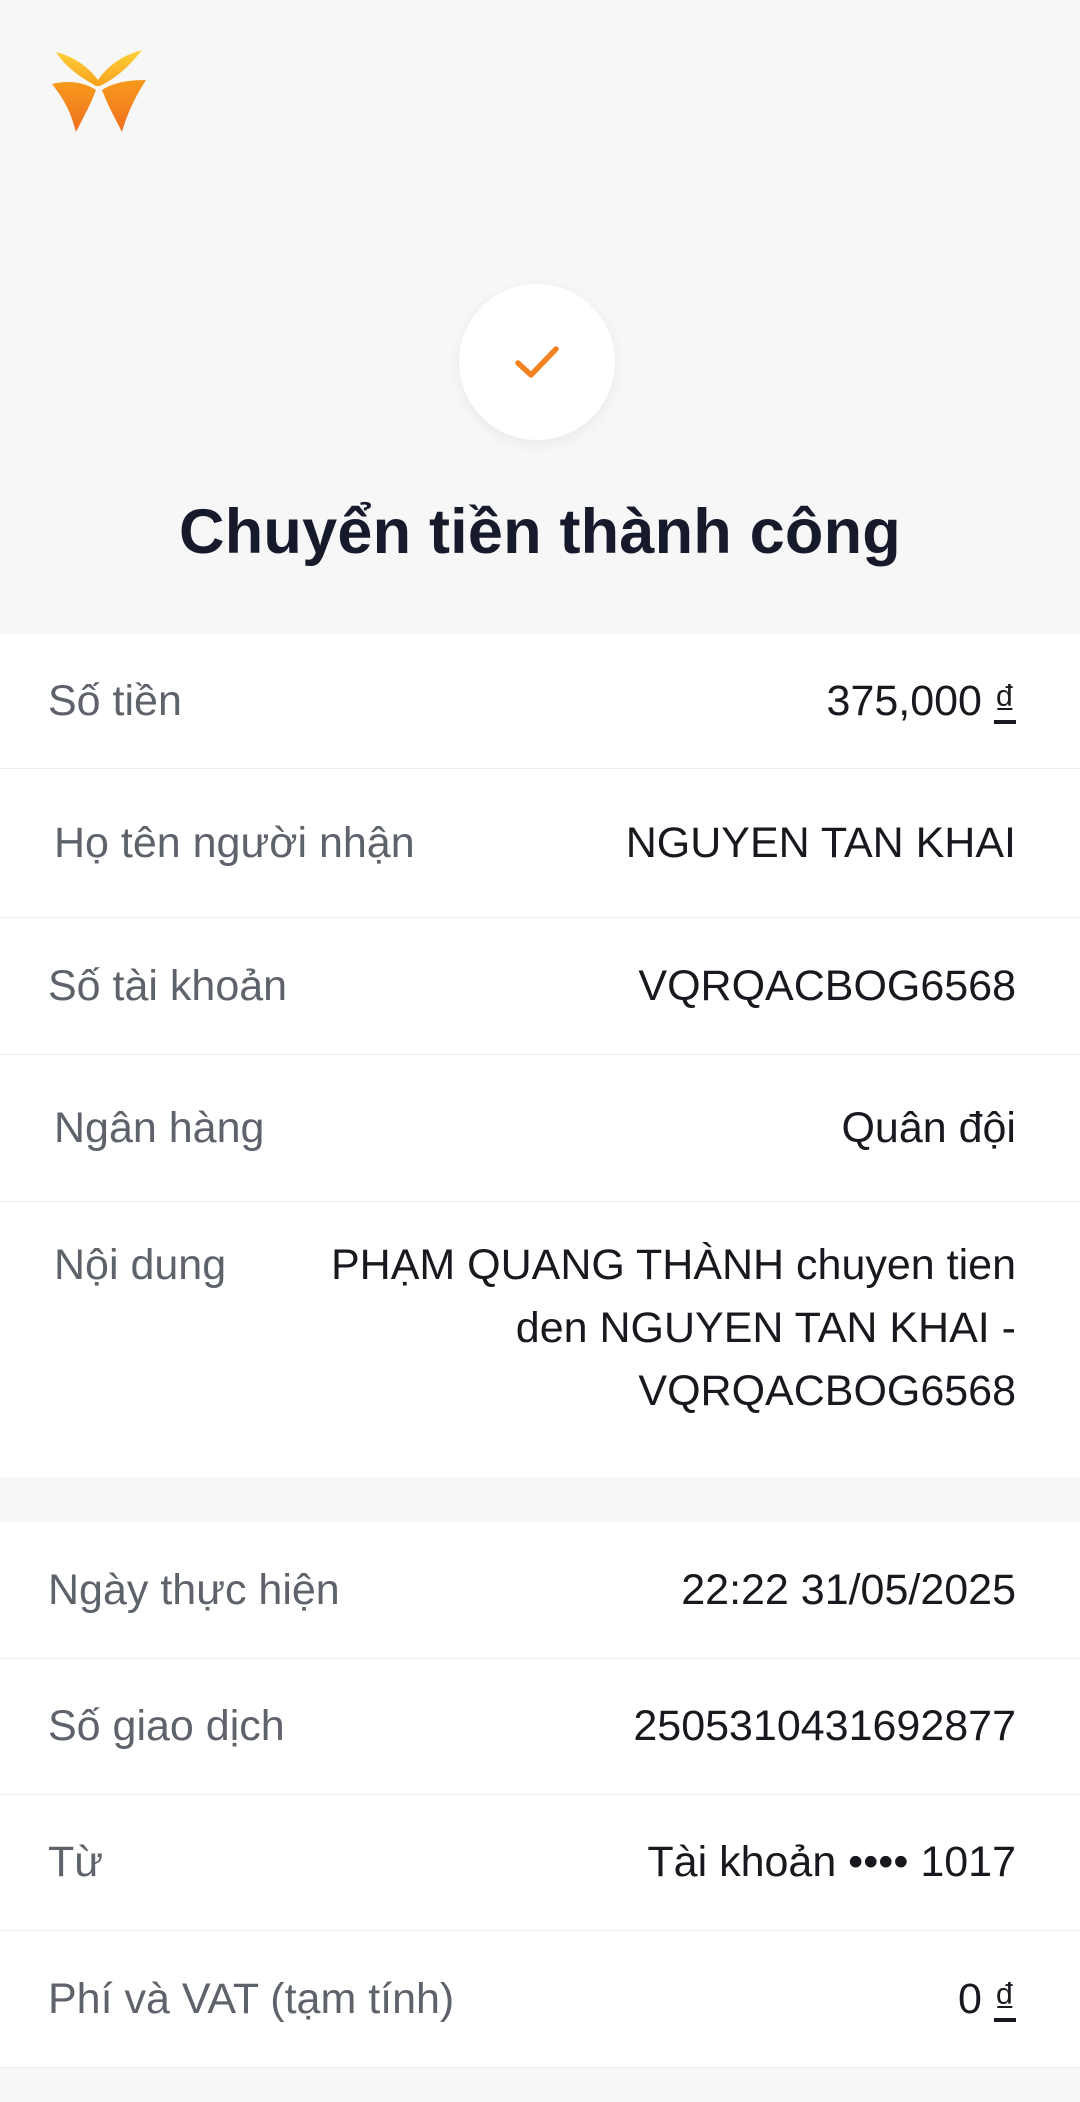  I want to click on date-row: Ngày thực hiện 22:22 31/05/2025, so click(540, 1590).